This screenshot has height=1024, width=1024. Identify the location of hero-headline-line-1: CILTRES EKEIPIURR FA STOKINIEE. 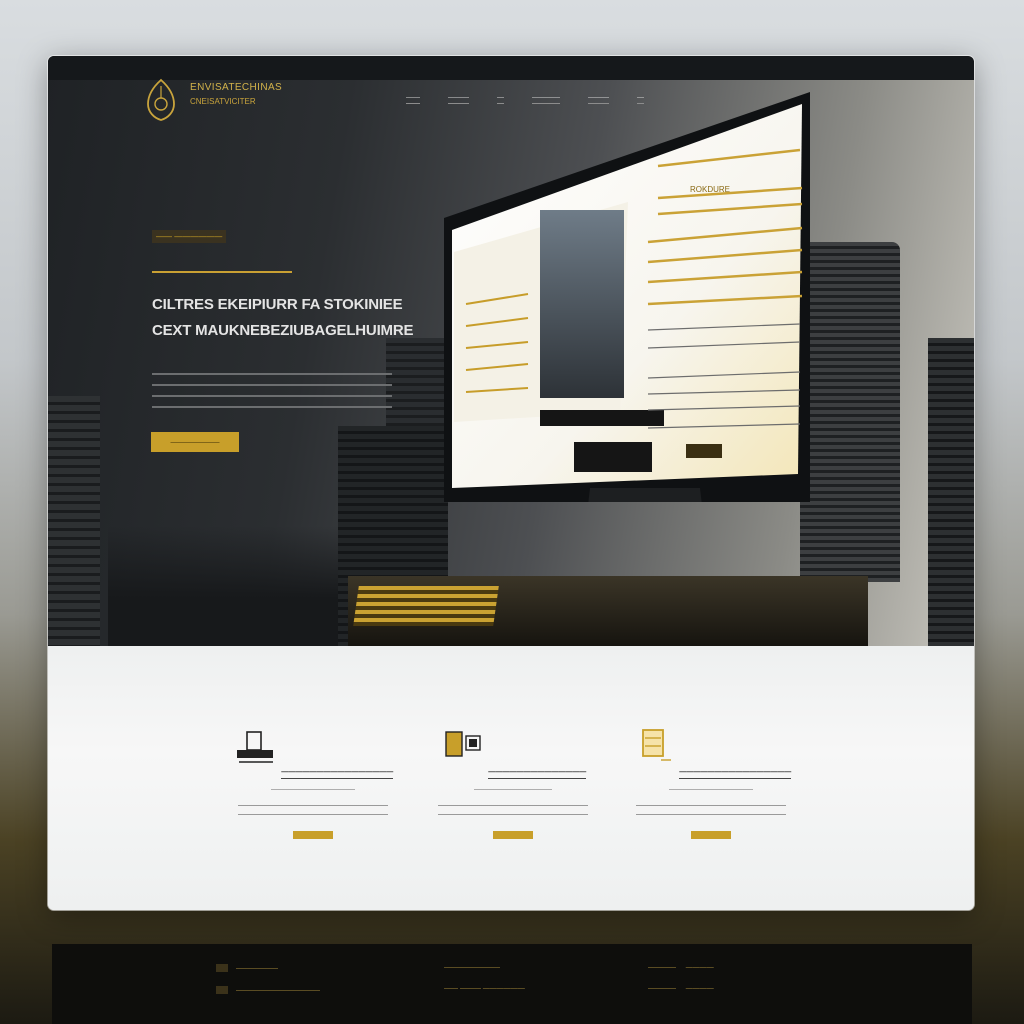
(277, 304).